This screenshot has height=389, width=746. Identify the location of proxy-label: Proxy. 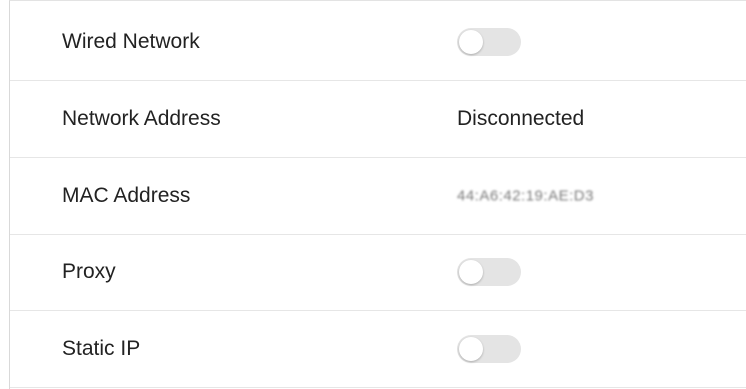
(89, 271).